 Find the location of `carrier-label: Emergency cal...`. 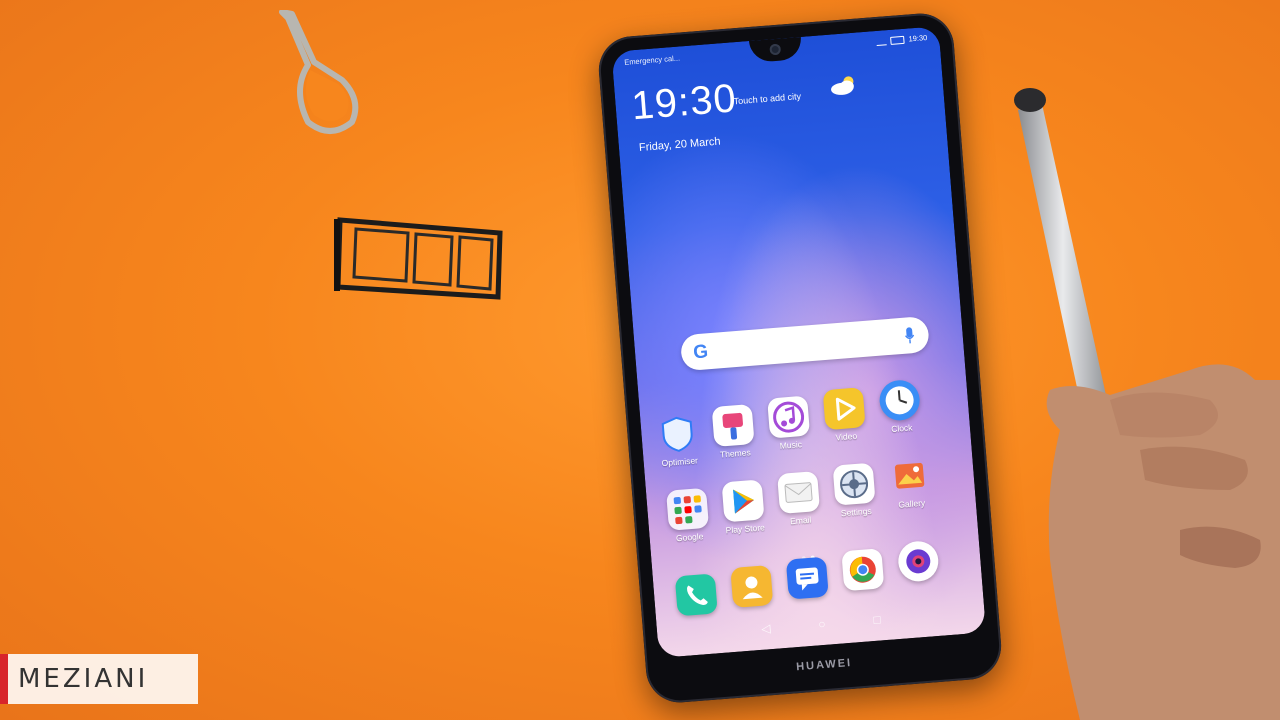

carrier-label: Emergency cal... is located at coordinates (652, 60).